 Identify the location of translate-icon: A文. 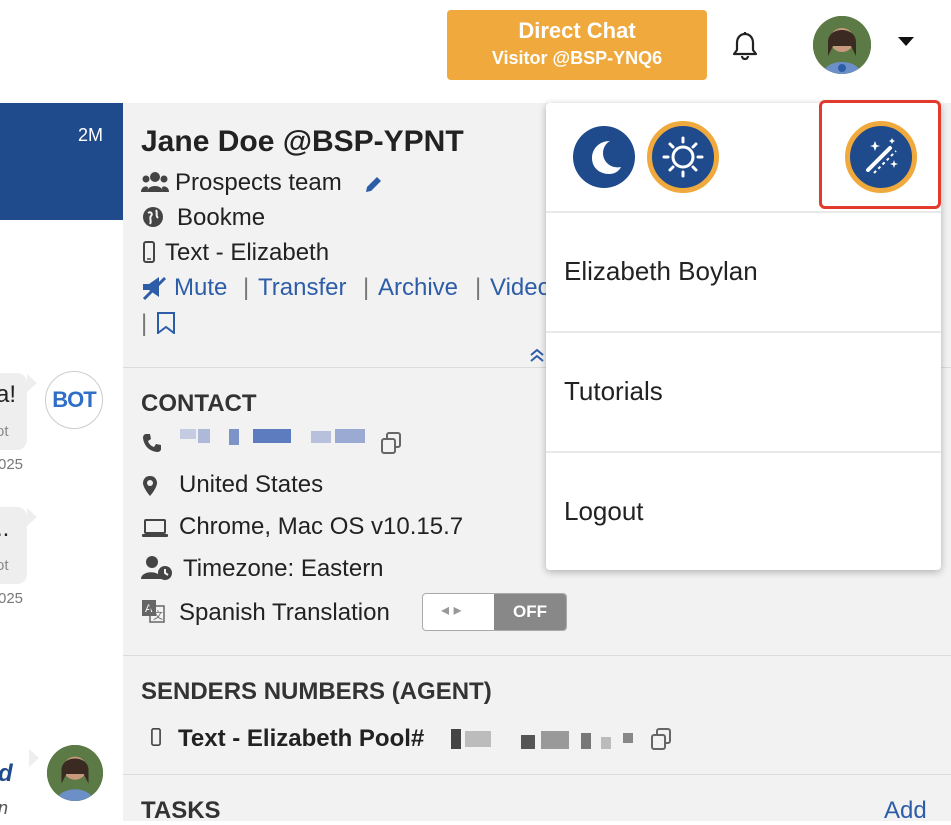
(153, 613).